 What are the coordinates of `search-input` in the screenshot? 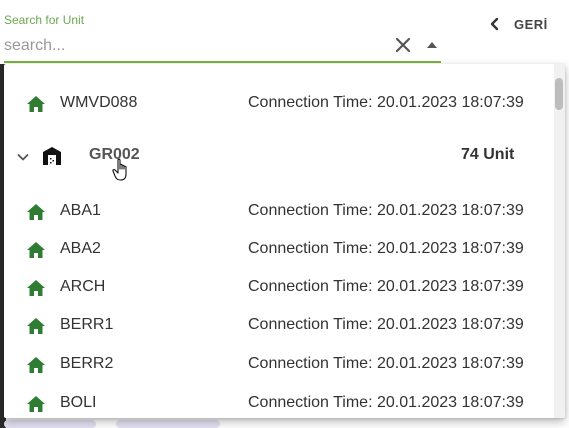 It's located at (194, 46).